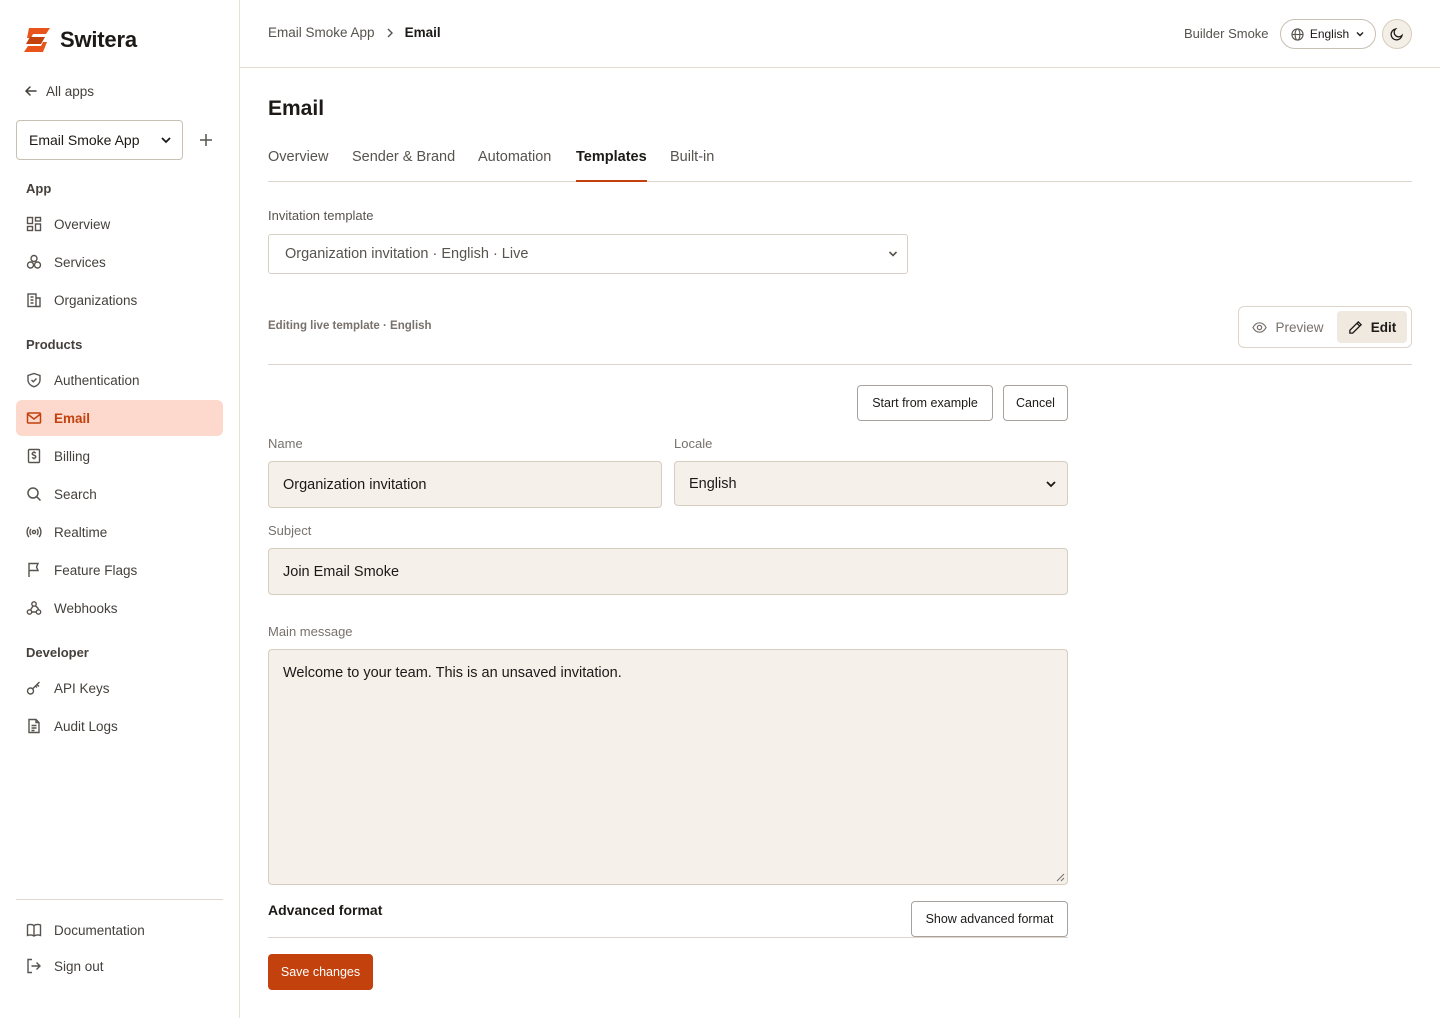 The width and height of the screenshot is (1440, 1018). I want to click on sidebar-item-email: Email, so click(119, 418).